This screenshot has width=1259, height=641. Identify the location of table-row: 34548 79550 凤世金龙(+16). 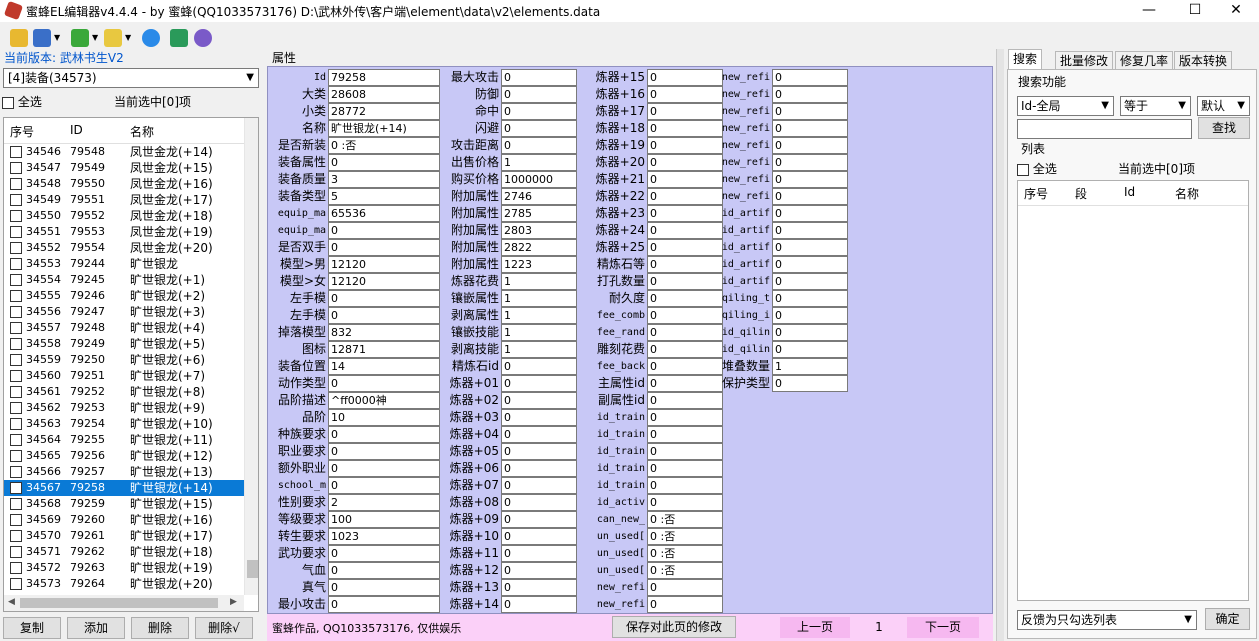
(124, 184).